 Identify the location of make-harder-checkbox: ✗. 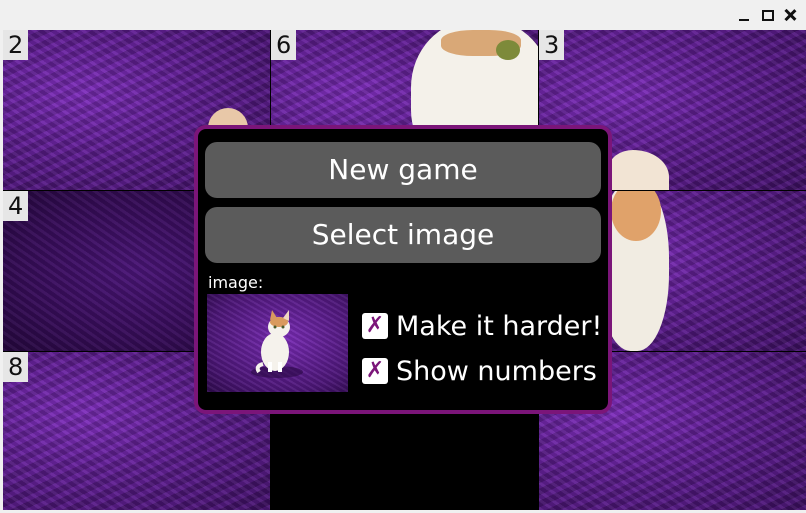
(375, 326).